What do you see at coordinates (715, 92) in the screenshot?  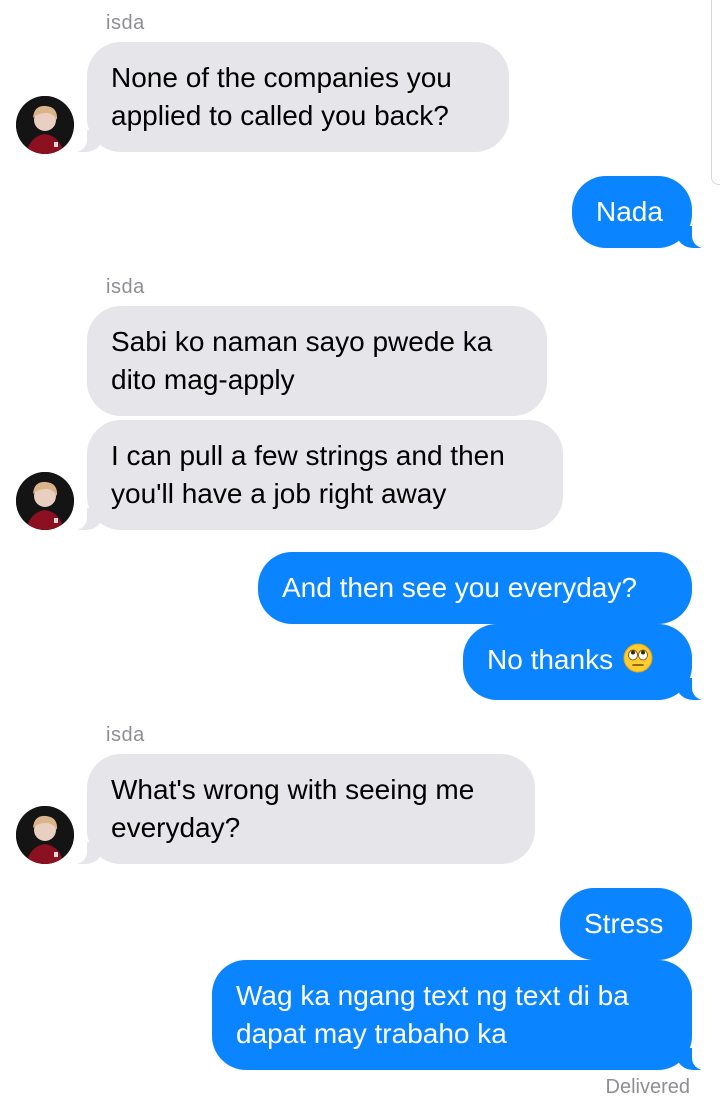 I see `scroll-indicator` at bounding box center [715, 92].